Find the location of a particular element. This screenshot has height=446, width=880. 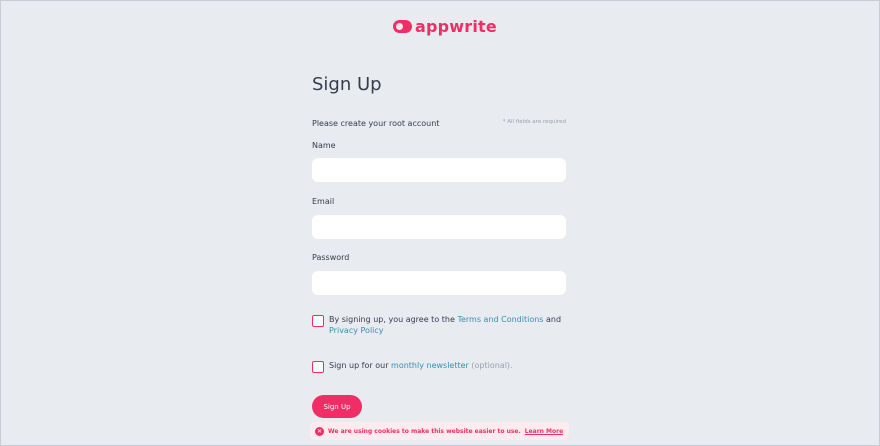

password-label: Password is located at coordinates (331, 257).